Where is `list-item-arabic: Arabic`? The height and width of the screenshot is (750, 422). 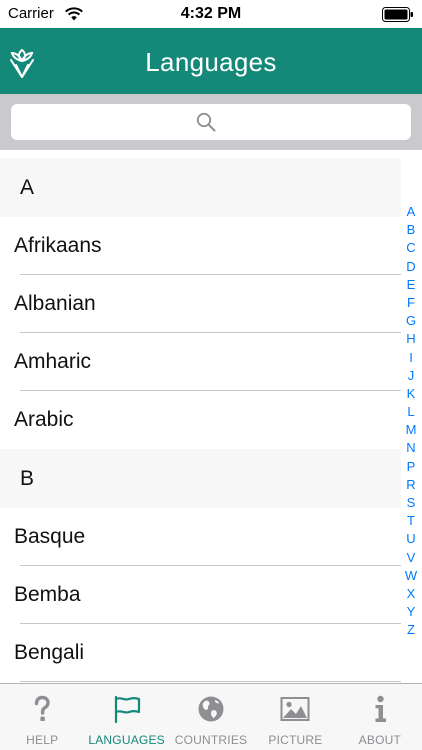 list-item-arabic: Arabic is located at coordinates (200, 420).